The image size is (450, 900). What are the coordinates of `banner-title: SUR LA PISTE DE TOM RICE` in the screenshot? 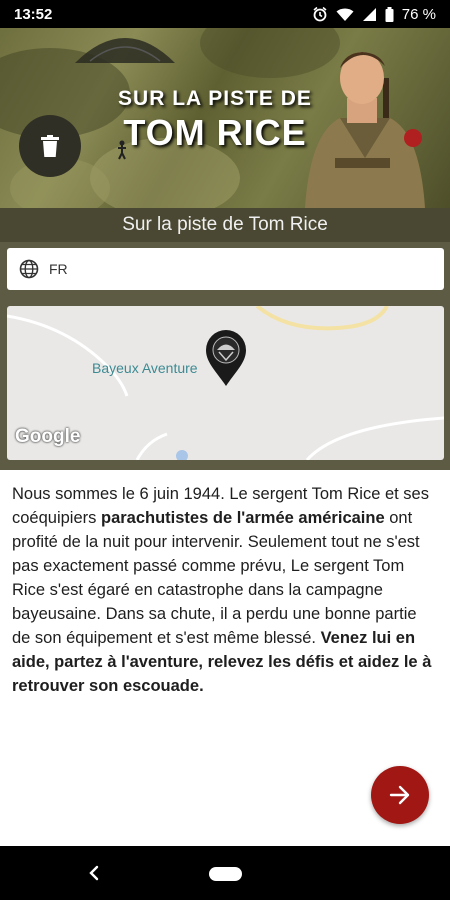 It's located at (215, 119).